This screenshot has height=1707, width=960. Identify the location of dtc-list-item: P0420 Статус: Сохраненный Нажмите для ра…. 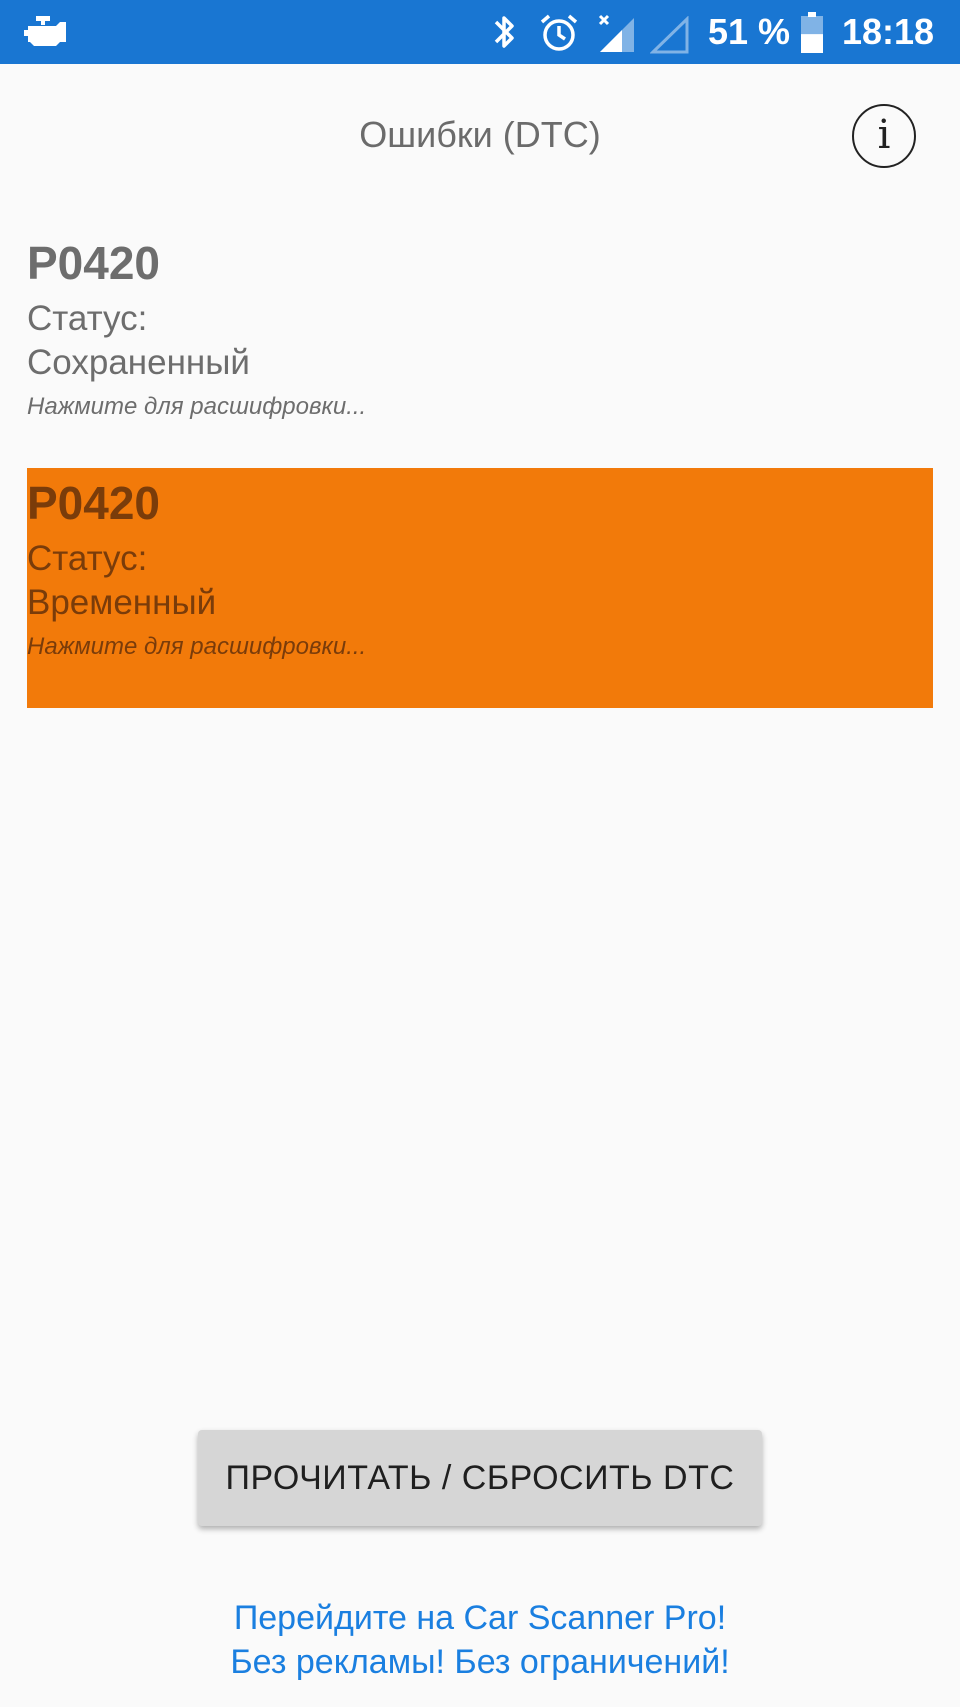
(480, 333).